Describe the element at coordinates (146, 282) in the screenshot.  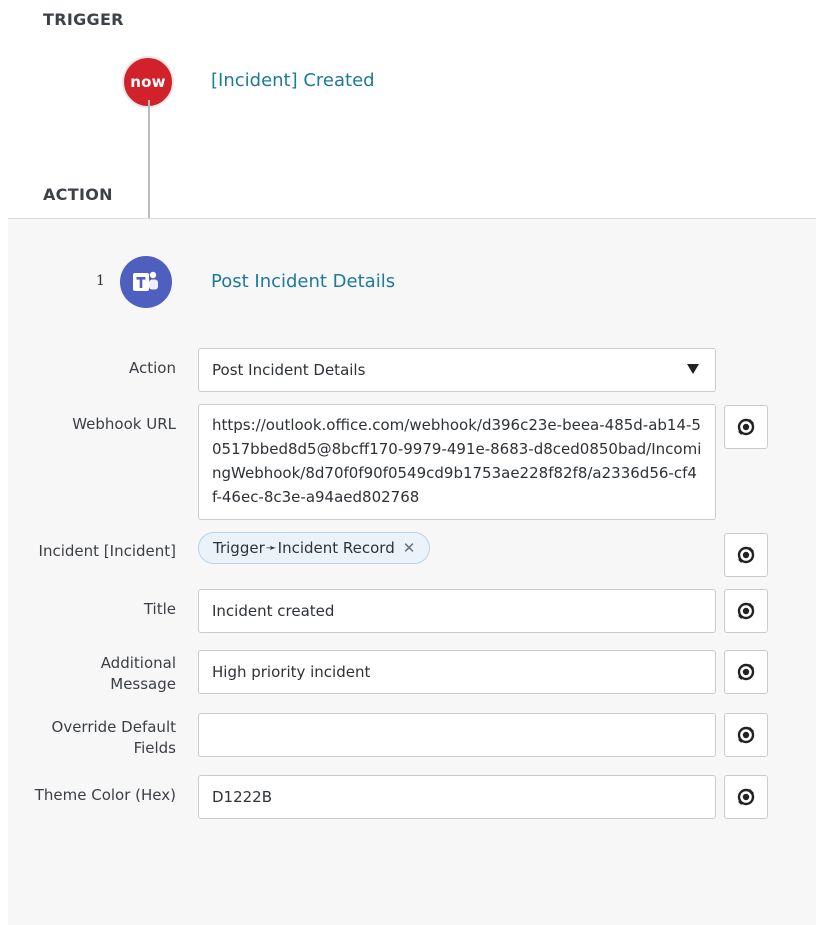
I see `teams-icon` at that location.